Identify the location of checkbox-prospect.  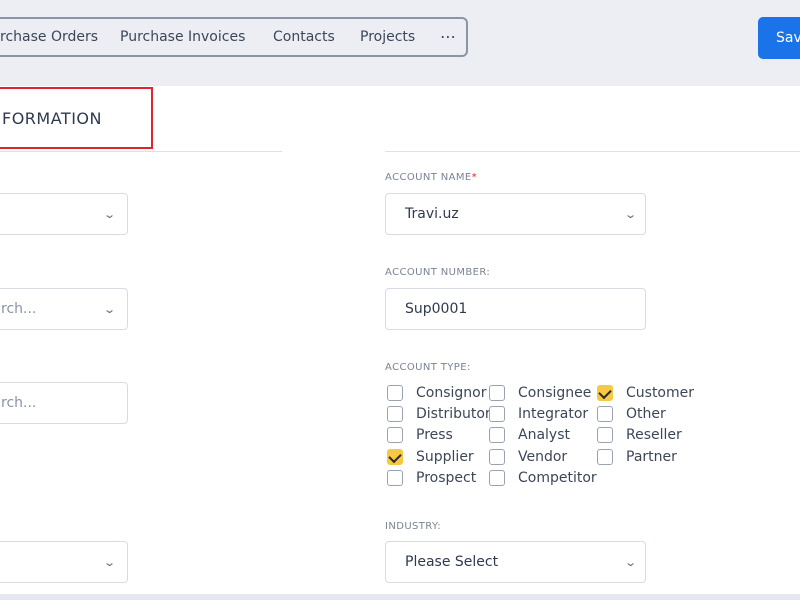
(395, 478).